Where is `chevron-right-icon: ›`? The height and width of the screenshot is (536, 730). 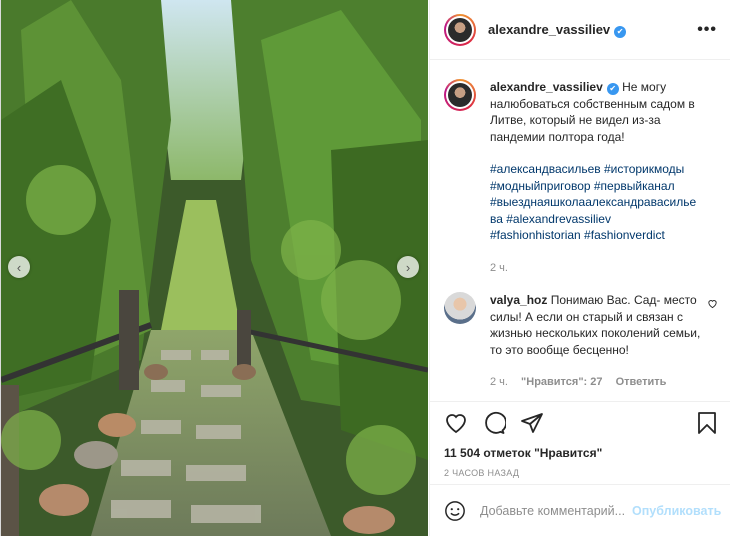 chevron-right-icon: › is located at coordinates (408, 267).